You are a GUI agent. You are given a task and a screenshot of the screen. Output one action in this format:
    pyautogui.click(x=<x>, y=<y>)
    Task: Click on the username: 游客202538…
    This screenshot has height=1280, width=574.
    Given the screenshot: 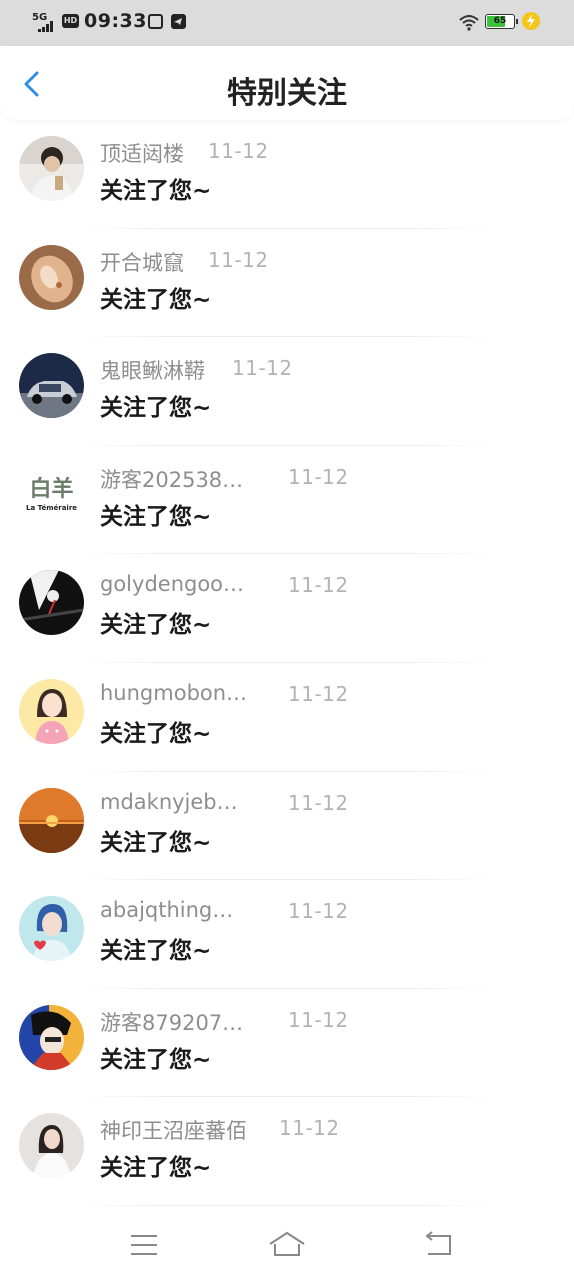 What is the action you would take?
    pyautogui.click(x=171, y=479)
    